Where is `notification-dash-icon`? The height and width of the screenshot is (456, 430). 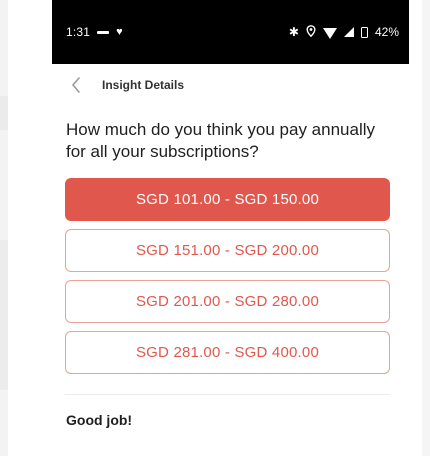
notification-dash-icon is located at coordinates (103, 32).